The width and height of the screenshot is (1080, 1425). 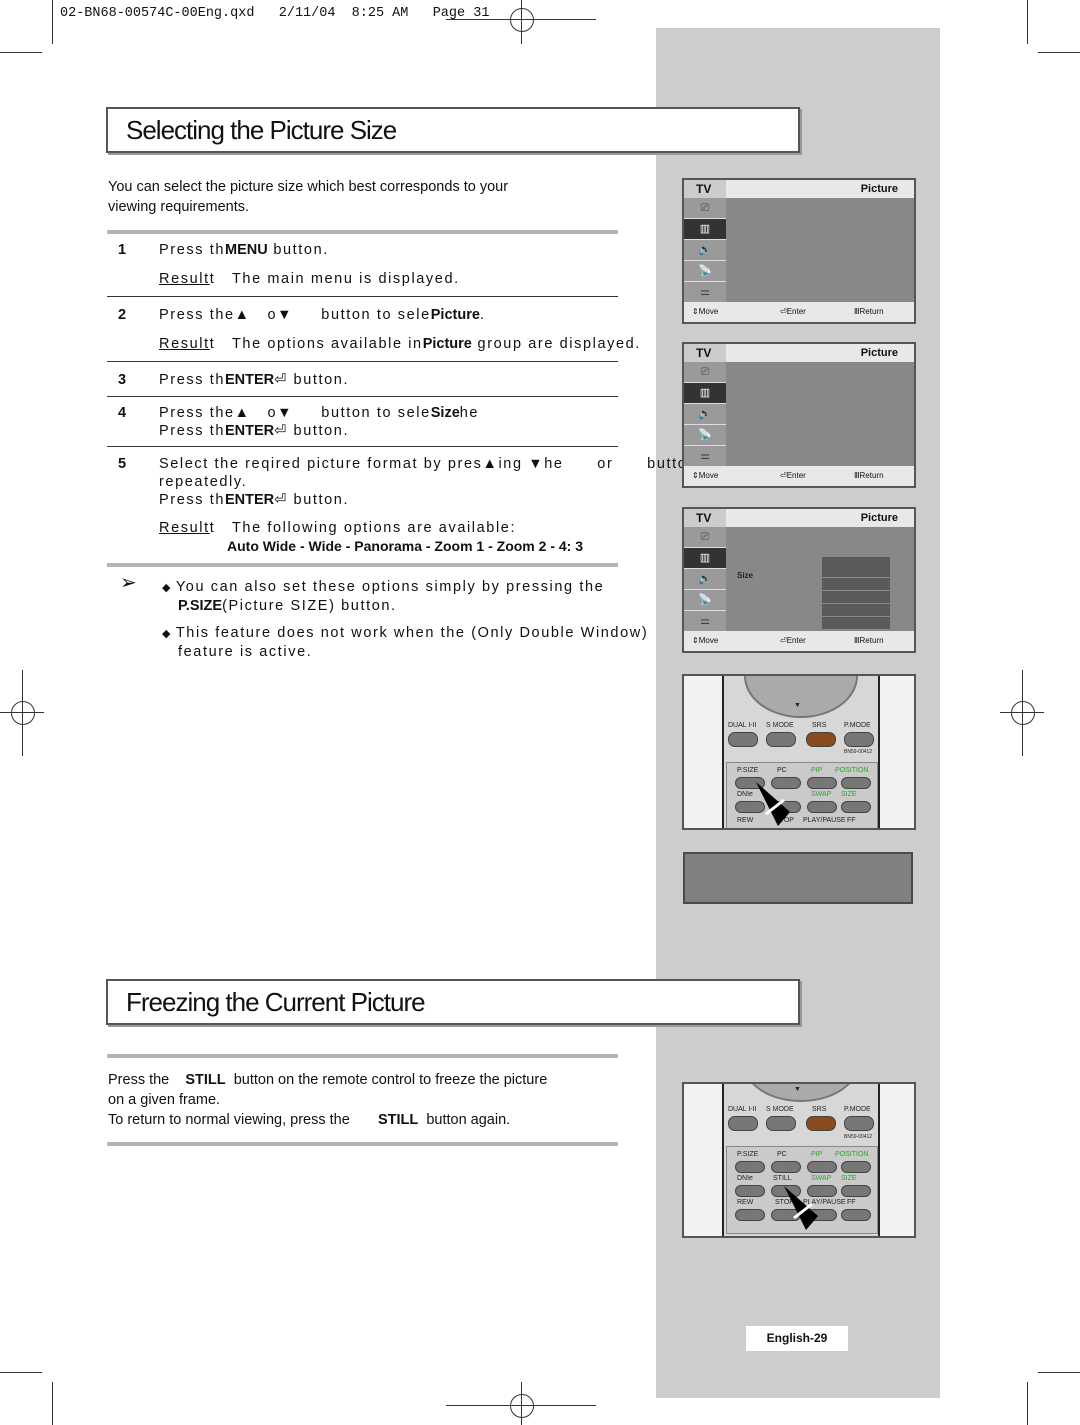 What do you see at coordinates (122, 413) in the screenshot?
I see `step-number: 4` at bounding box center [122, 413].